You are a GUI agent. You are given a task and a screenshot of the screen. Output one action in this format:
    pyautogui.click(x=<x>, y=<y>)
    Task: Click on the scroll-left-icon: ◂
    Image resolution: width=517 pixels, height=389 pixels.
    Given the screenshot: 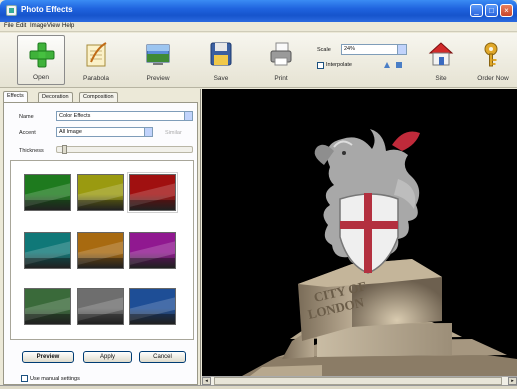 What is the action you would take?
    pyautogui.click(x=206, y=381)
    